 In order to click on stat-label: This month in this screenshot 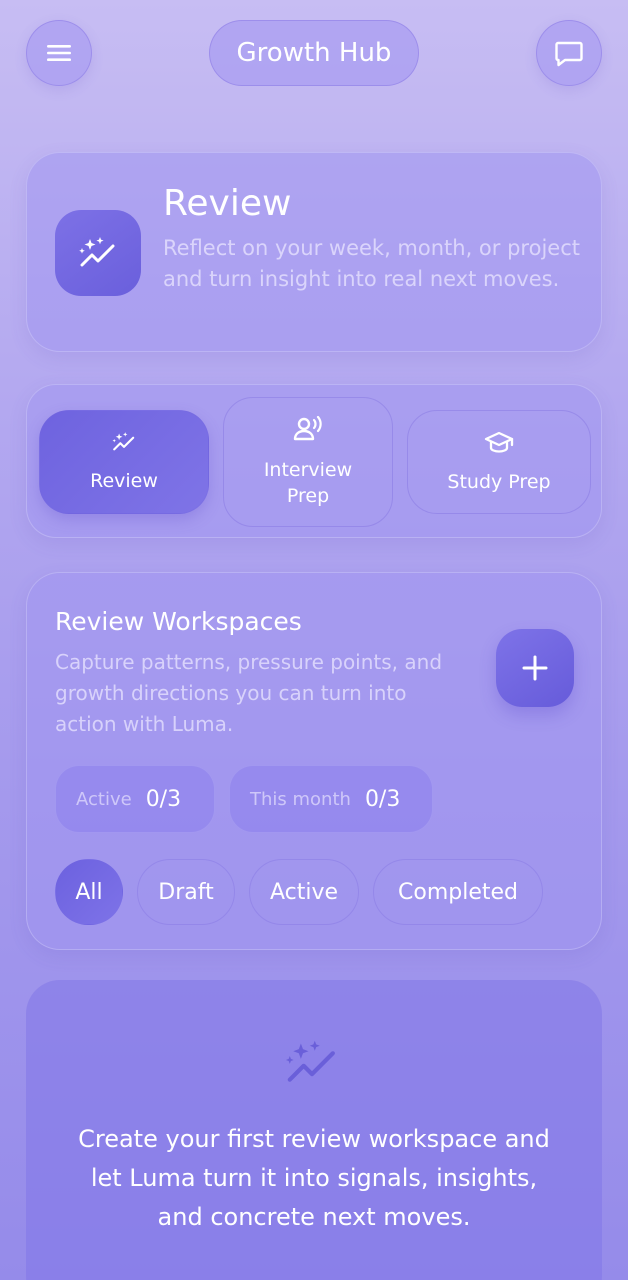, I will do `click(300, 799)`.